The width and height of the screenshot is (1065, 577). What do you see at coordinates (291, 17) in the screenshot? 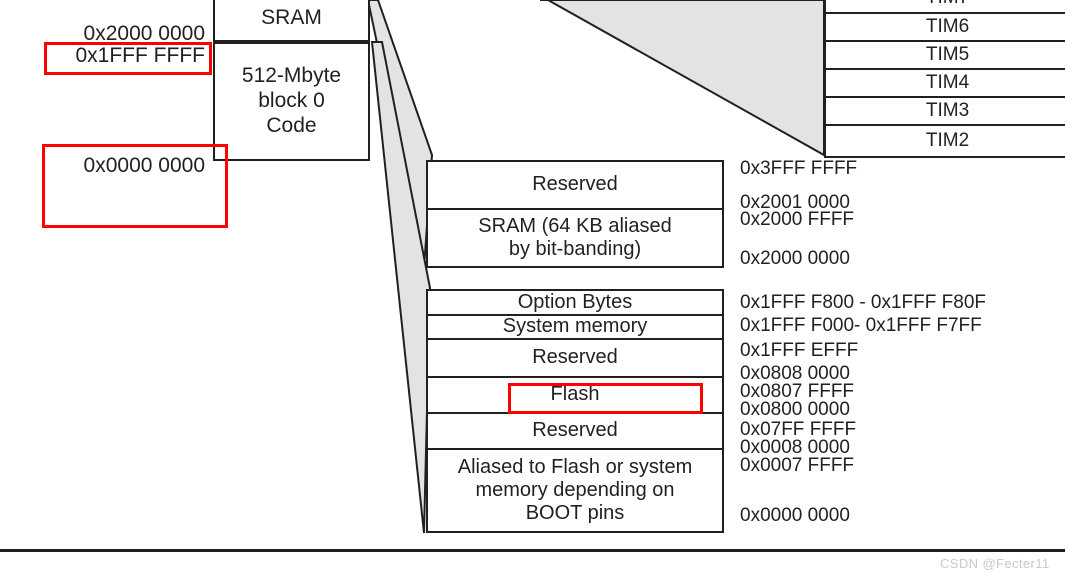
I see `block-sram-label: SRAM` at bounding box center [291, 17].